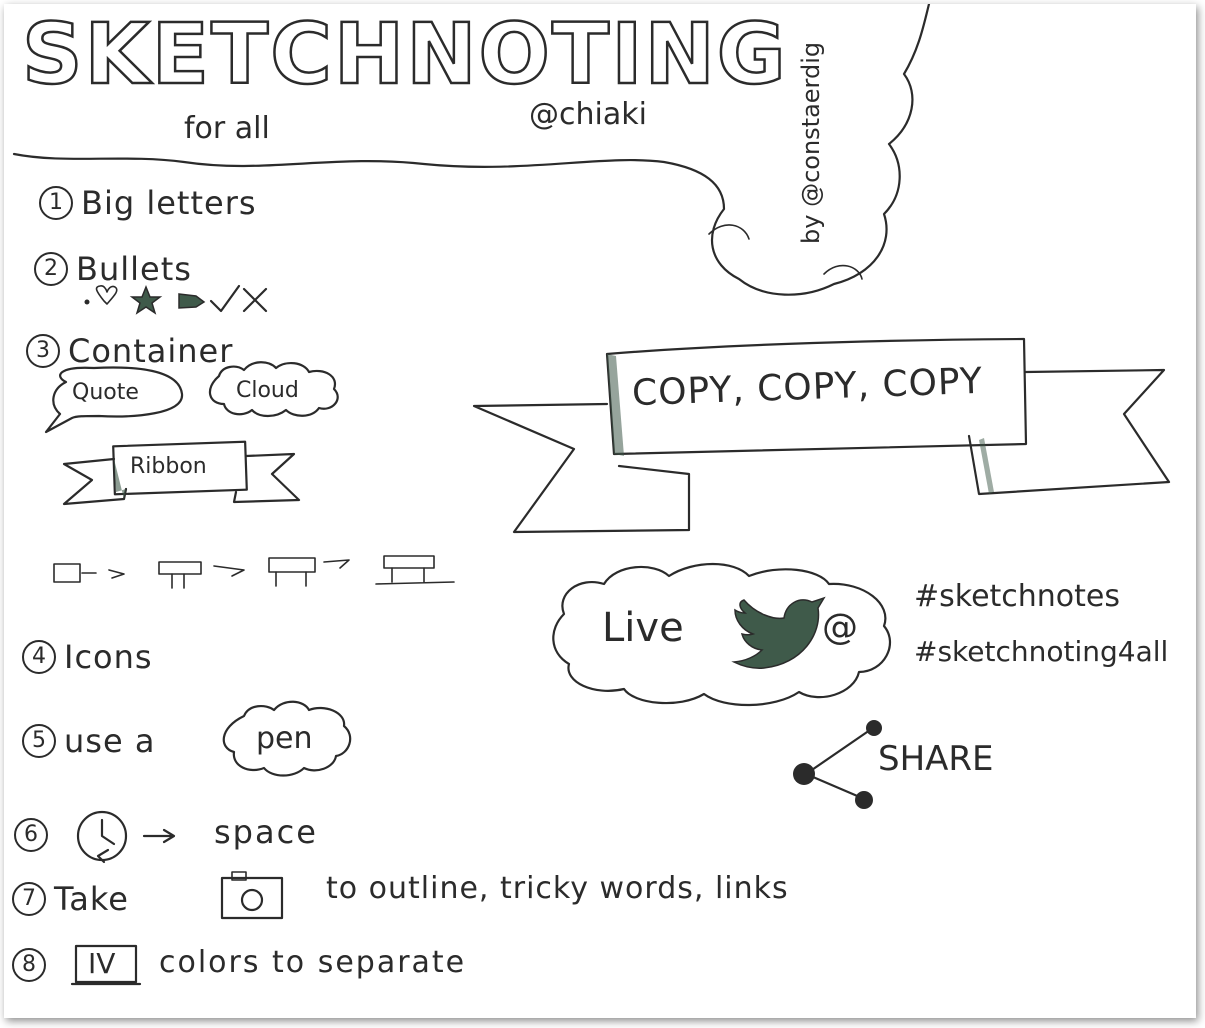 The image size is (1205, 1028). What do you see at coordinates (404, 54) in the screenshot?
I see `page-title: SKETCHNOTING` at bounding box center [404, 54].